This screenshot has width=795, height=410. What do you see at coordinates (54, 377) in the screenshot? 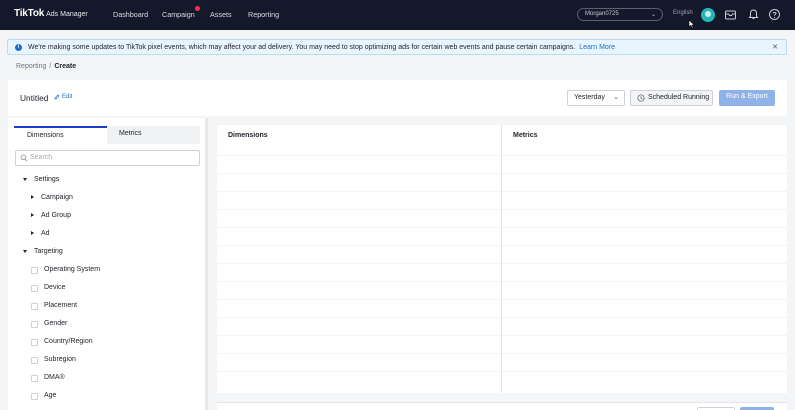
I see `dimension-dma: DMA®` at bounding box center [54, 377].